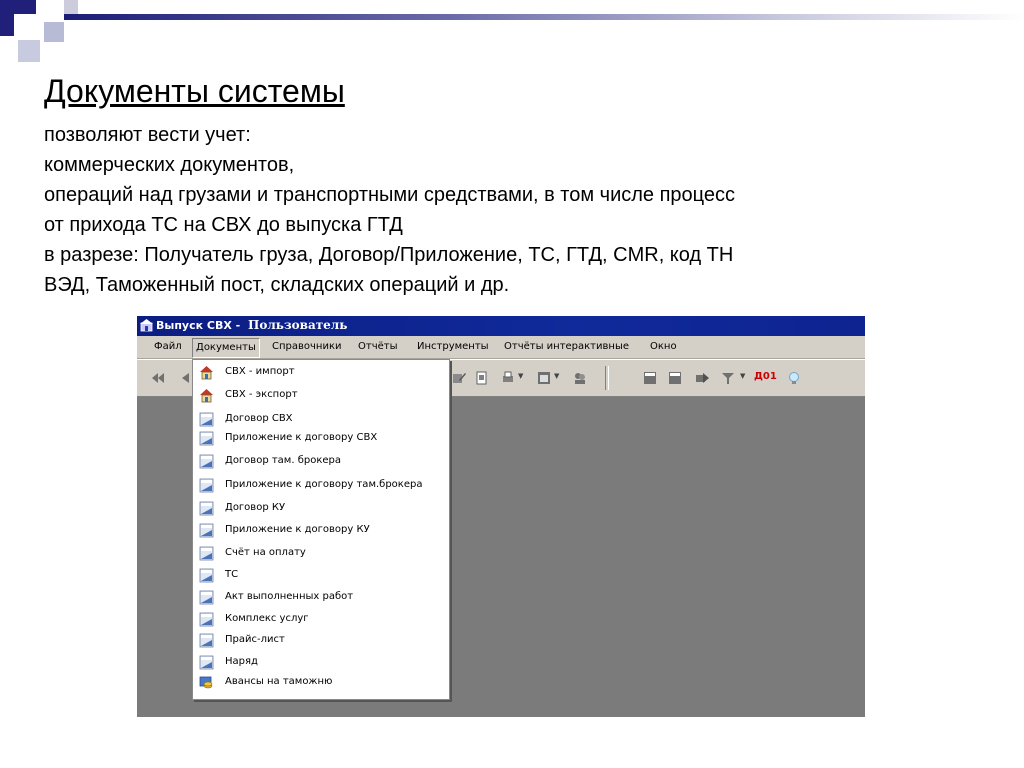 The width and height of the screenshot is (1024, 768). Describe the element at coordinates (482, 378) in the screenshot. I see `document-view-icon` at that location.